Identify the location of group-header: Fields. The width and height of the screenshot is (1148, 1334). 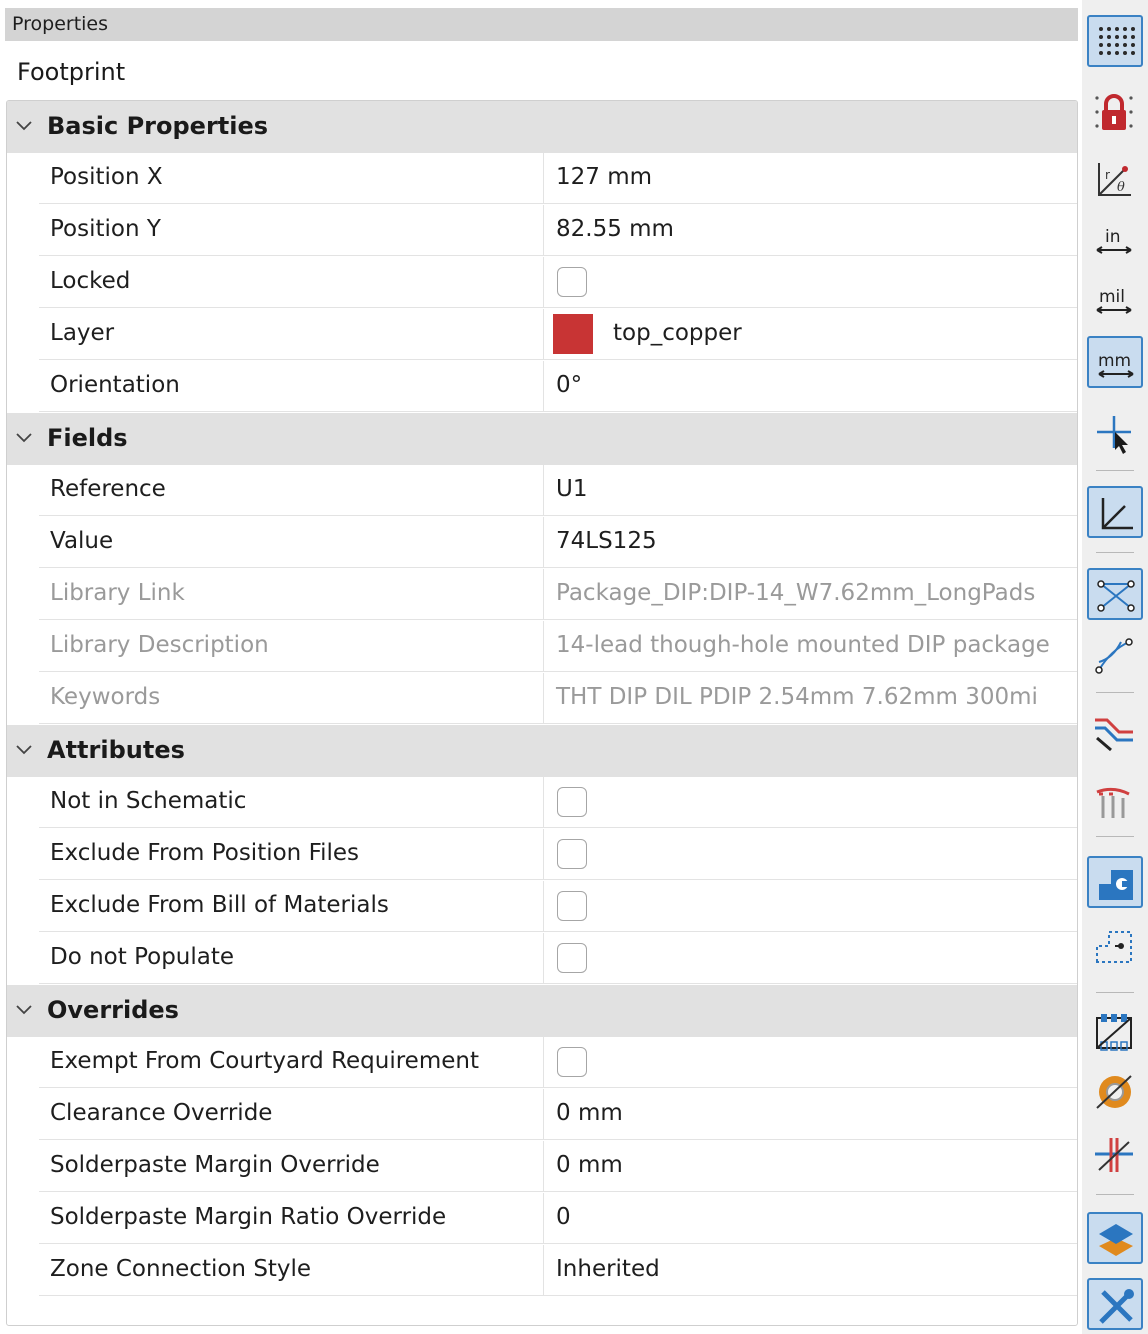
(542, 439).